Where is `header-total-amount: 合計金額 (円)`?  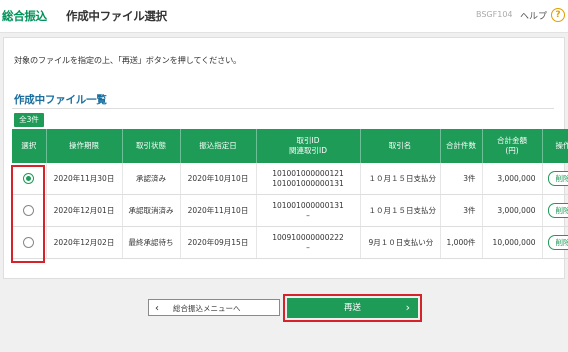
header-total-amount: 合計金額 (円) is located at coordinates (512, 146).